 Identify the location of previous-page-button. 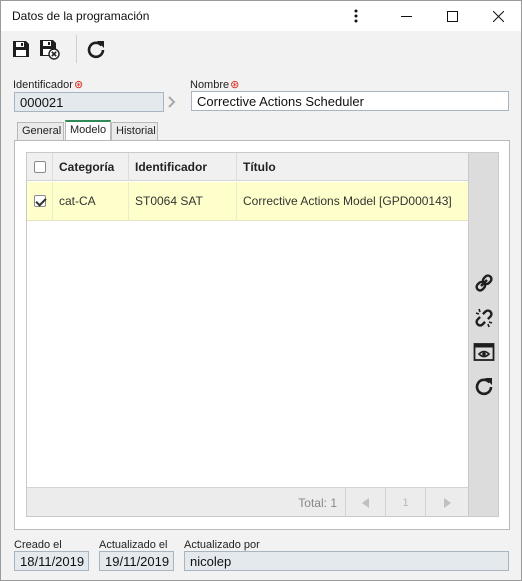
(365, 502).